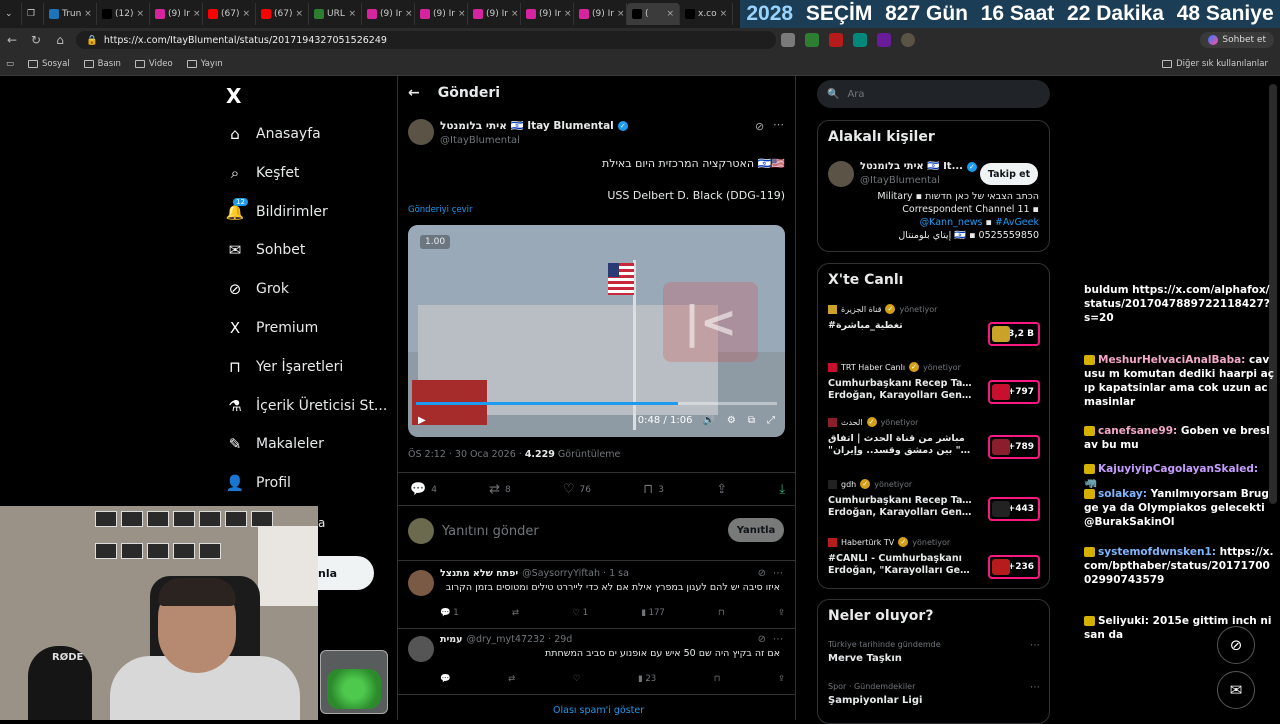  What do you see at coordinates (782, 489) in the screenshot?
I see `download-button: ⤓` at bounding box center [782, 489].